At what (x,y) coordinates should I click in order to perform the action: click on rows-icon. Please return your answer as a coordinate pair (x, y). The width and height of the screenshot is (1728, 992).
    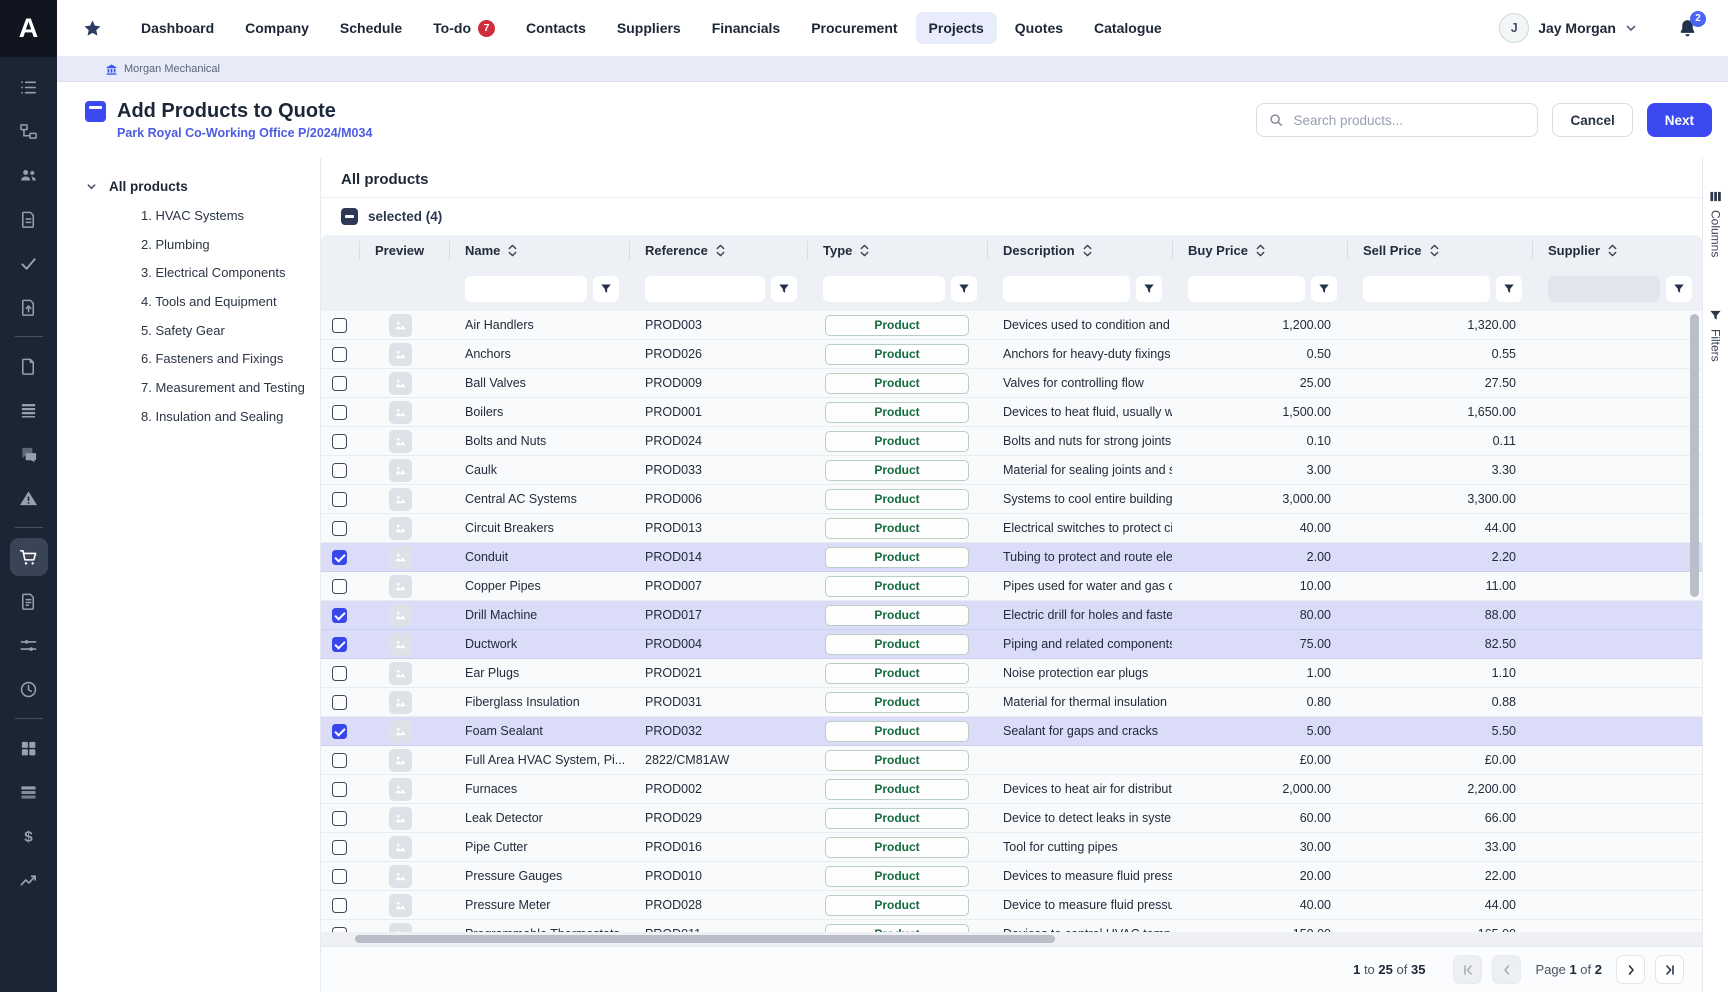
    Looking at the image, I should click on (29, 410).